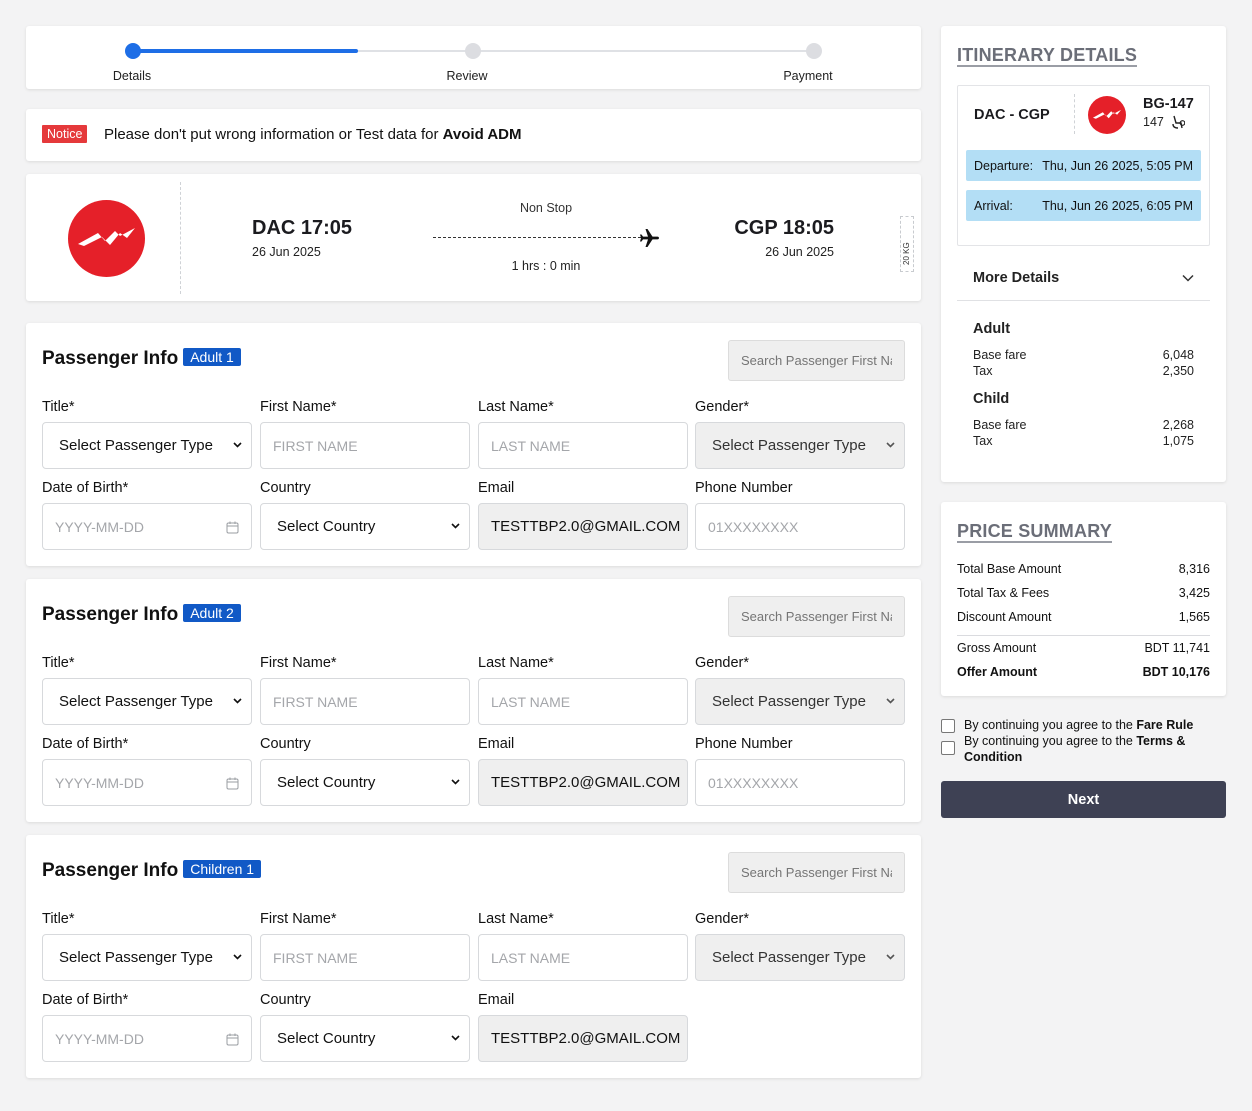 The image size is (1252, 1111). I want to click on passenger-type-badge: Adult 2, so click(212, 613).